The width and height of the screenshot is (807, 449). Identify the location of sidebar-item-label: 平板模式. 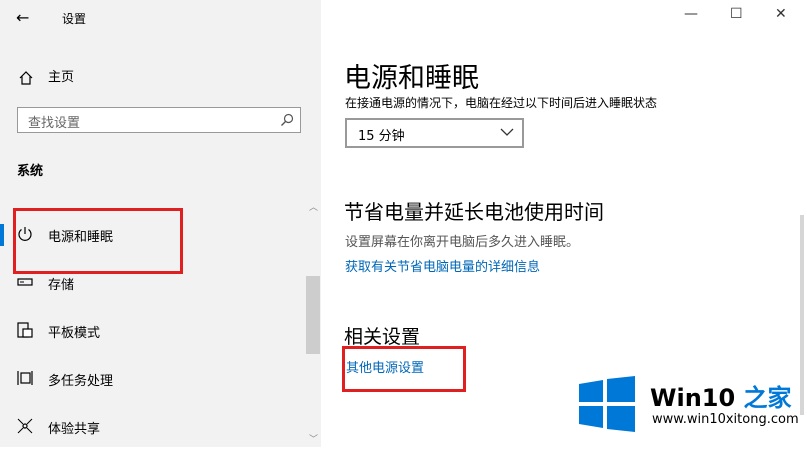
(74, 333).